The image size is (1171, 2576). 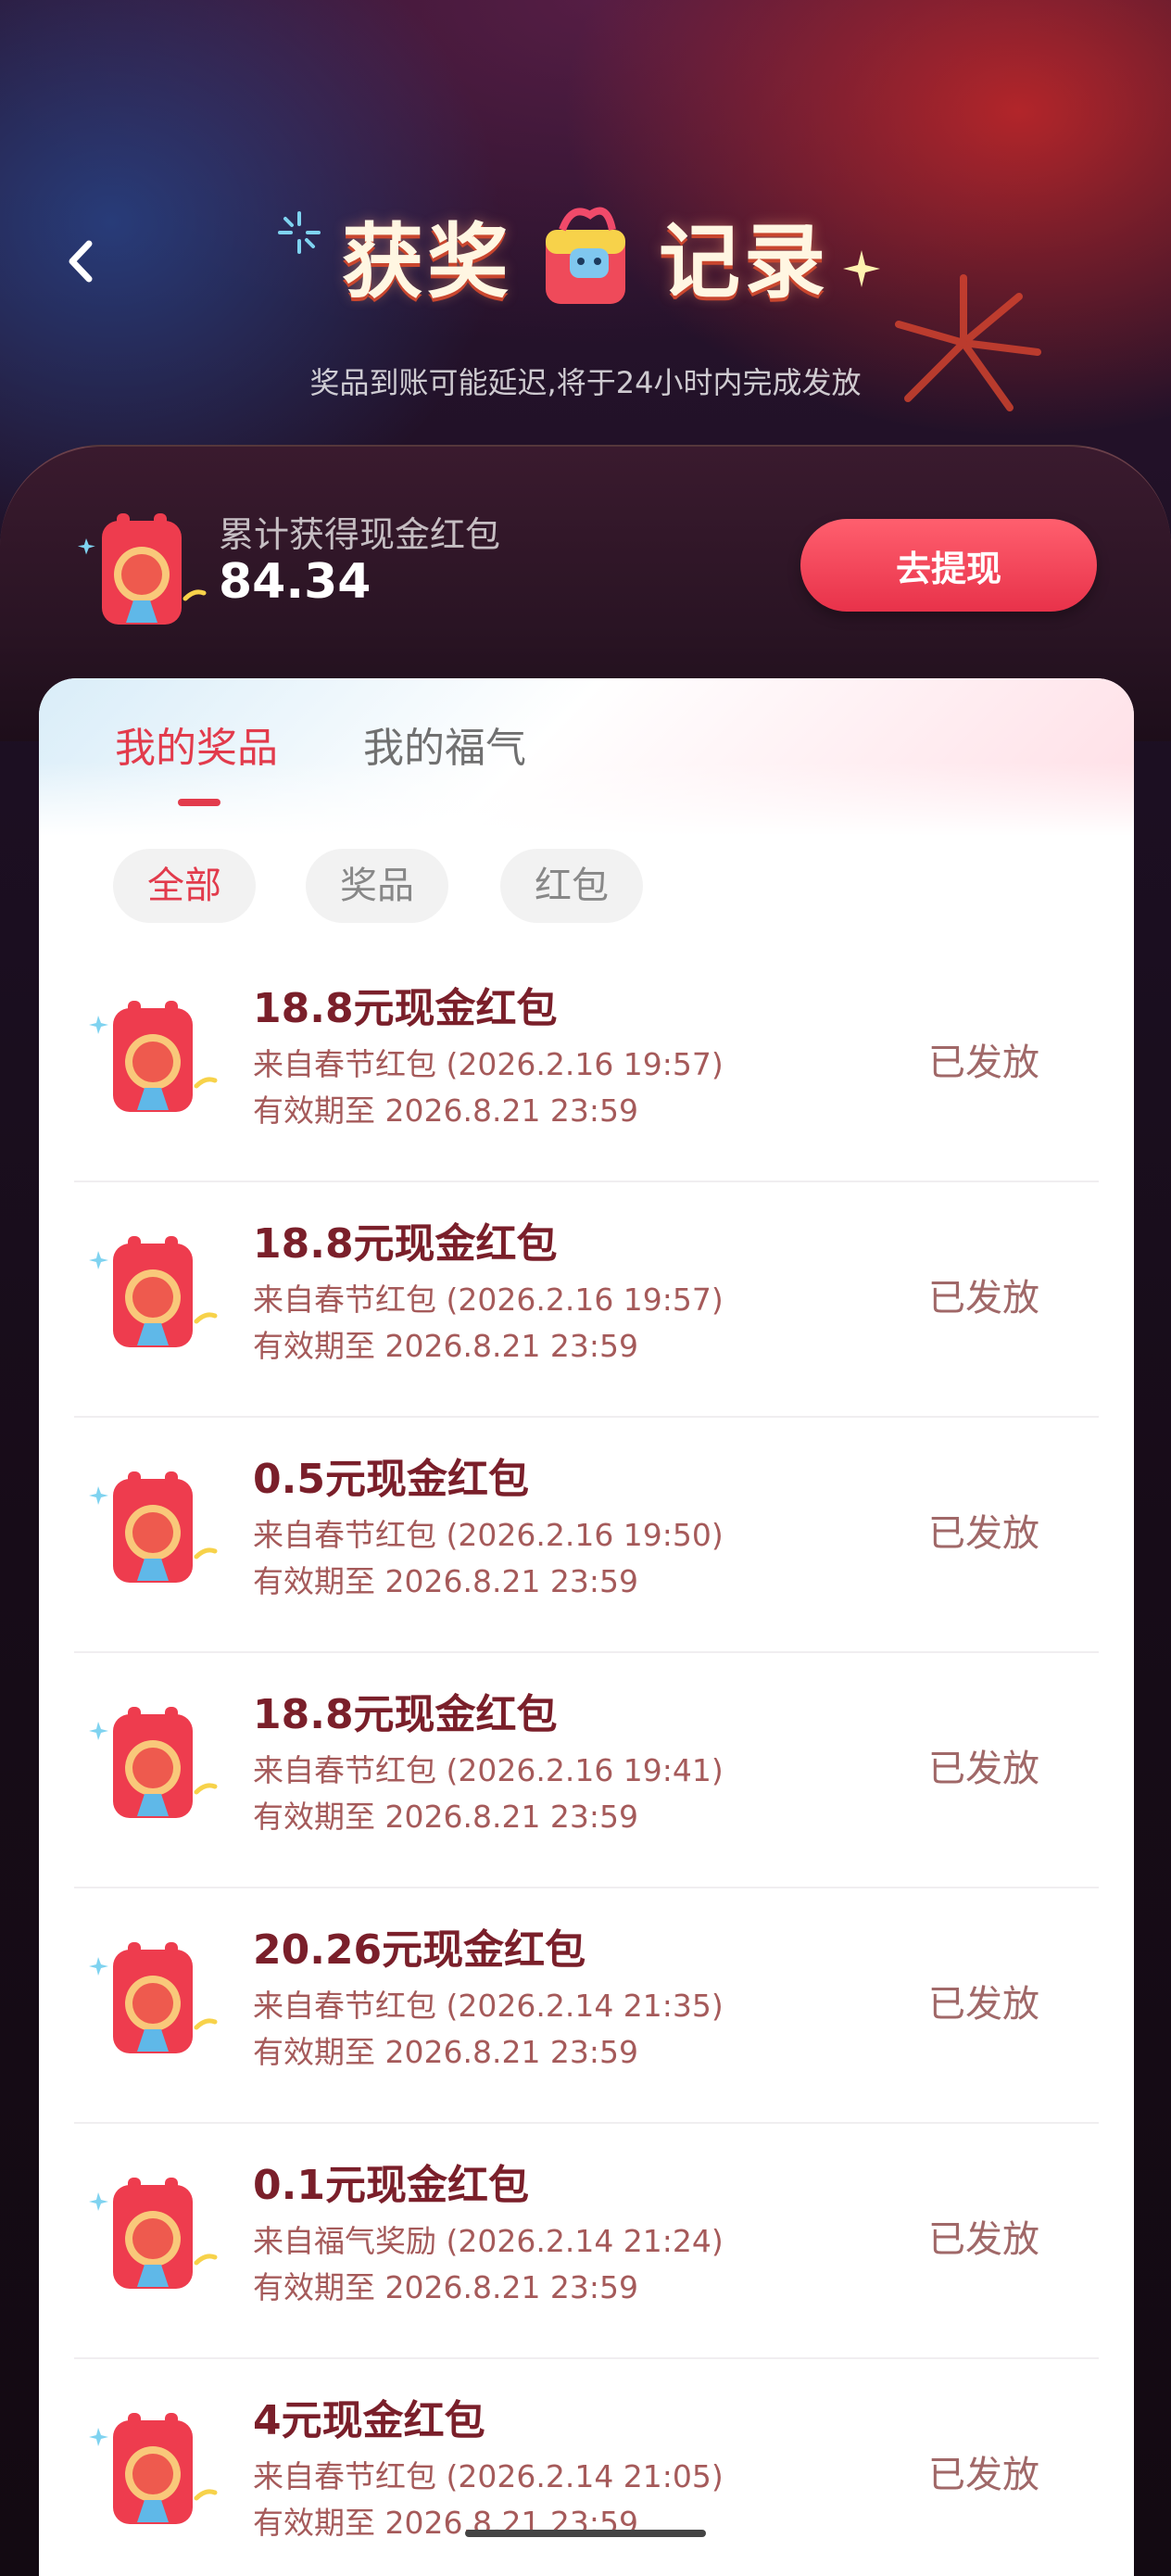 What do you see at coordinates (489, 1535) in the screenshot?
I see `record-source: 来自春节红包 (2026.2.16 19:50)` at bounding box center [489, 1535].